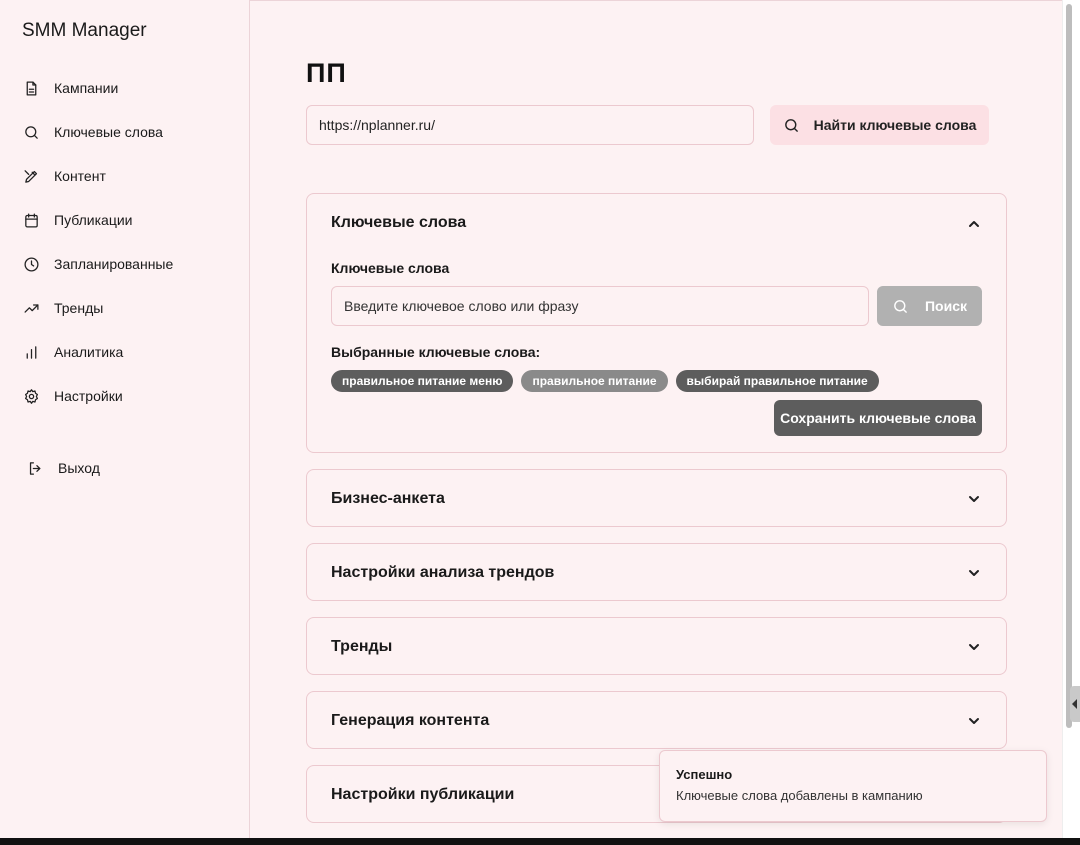  I want to click on gear-icon, so click(31, 396).